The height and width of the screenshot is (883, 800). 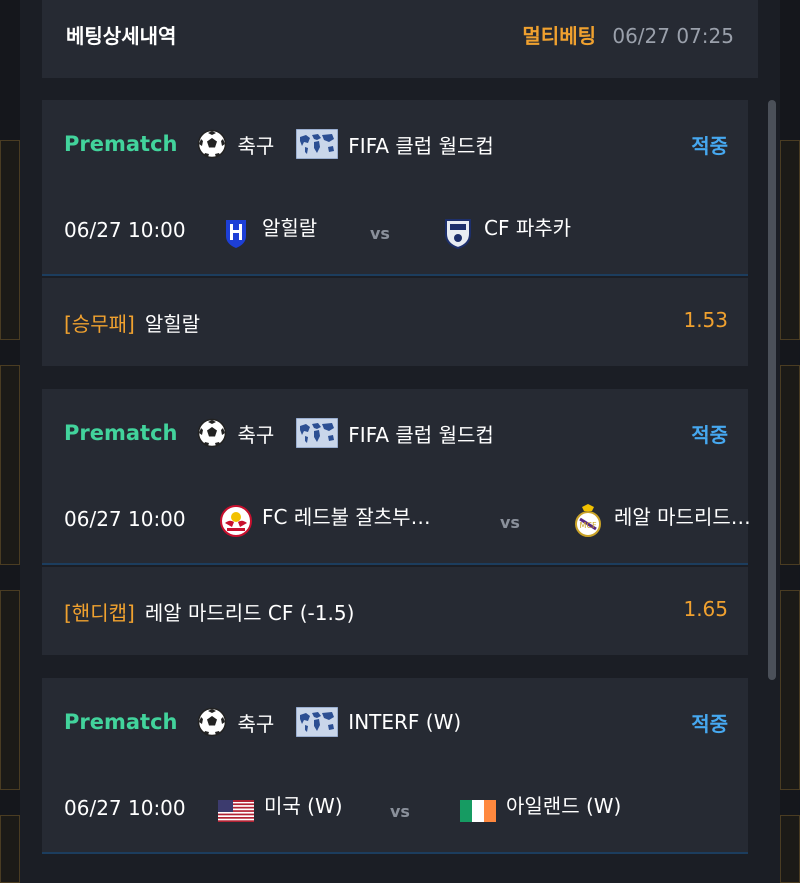 What do you see at coordinates (564, 806) in the screenshot?
I see `away-team-name: 아일랜드 (W)` at bounding box center [564, 806].